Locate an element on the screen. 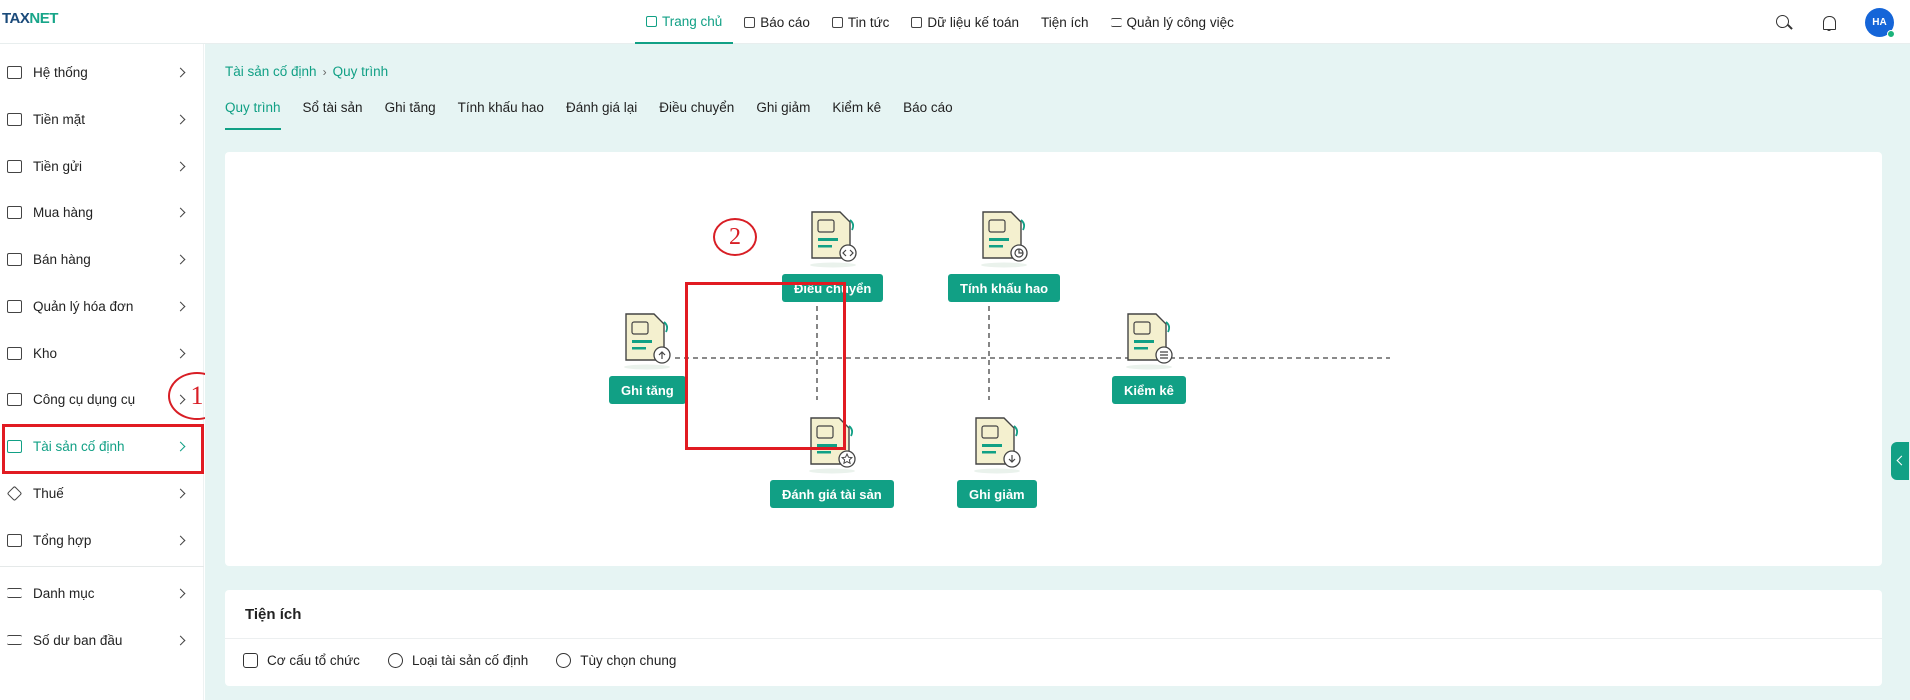 This screenshot has height=700, width=1910. nav-task-management-label: Quản lý công việc is located at coordinates (1180, 22).